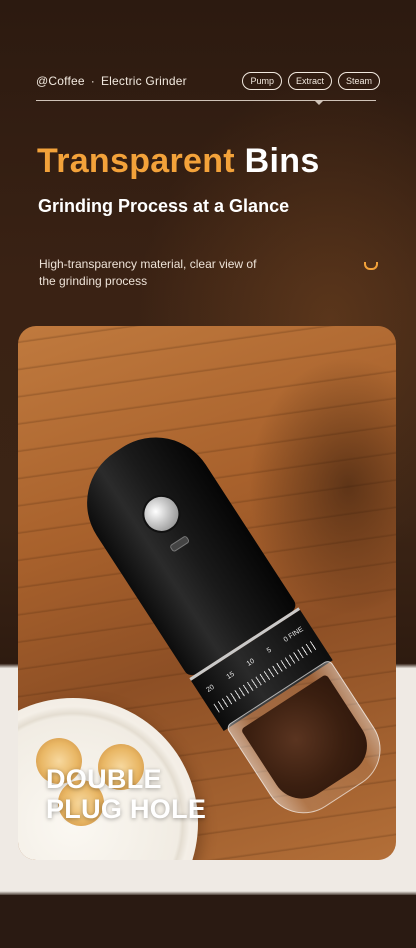 The width and height of the screenshot is (416, 948). Describe the element at coordinates (230, 675) in the screenshot. I see `scale-label: 15` at that location.